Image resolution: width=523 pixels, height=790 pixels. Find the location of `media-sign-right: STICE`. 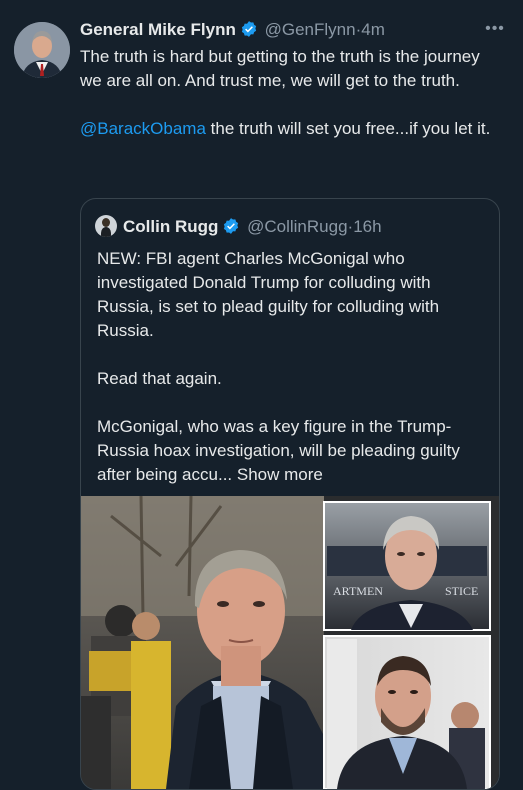

media-sign-right: STICE is located at coordinates (461, 591).